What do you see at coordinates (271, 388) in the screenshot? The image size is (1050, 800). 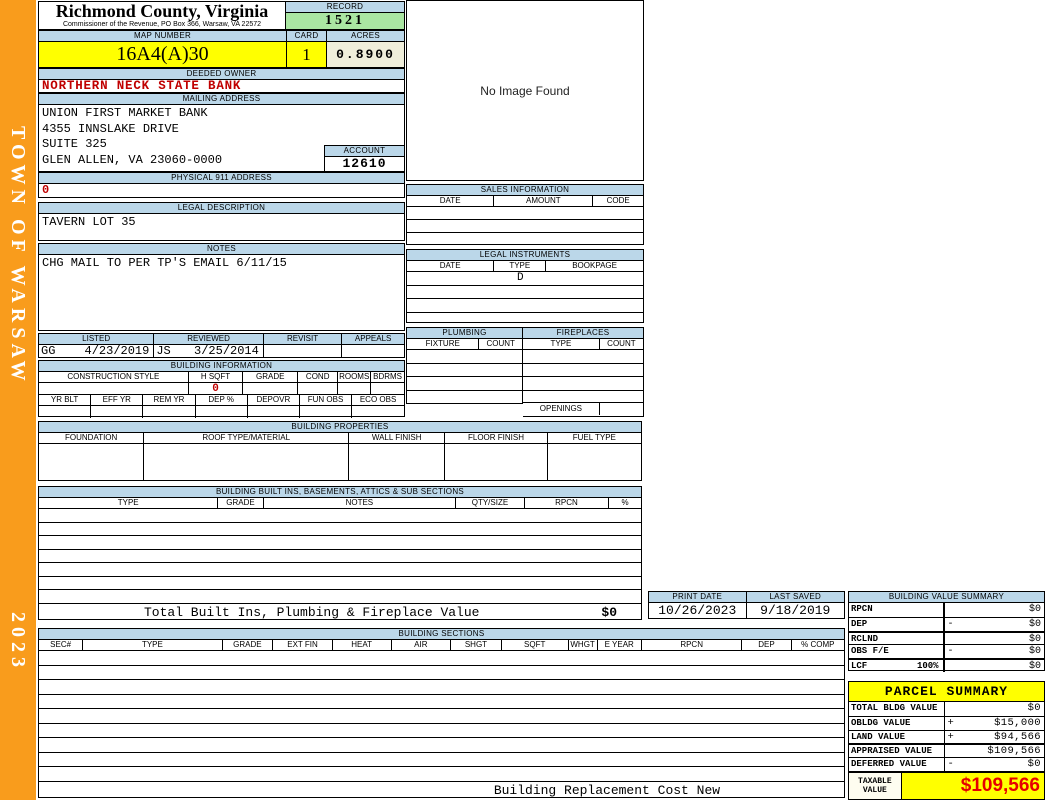 I see `grade-value` at bounding box center [271, 388].